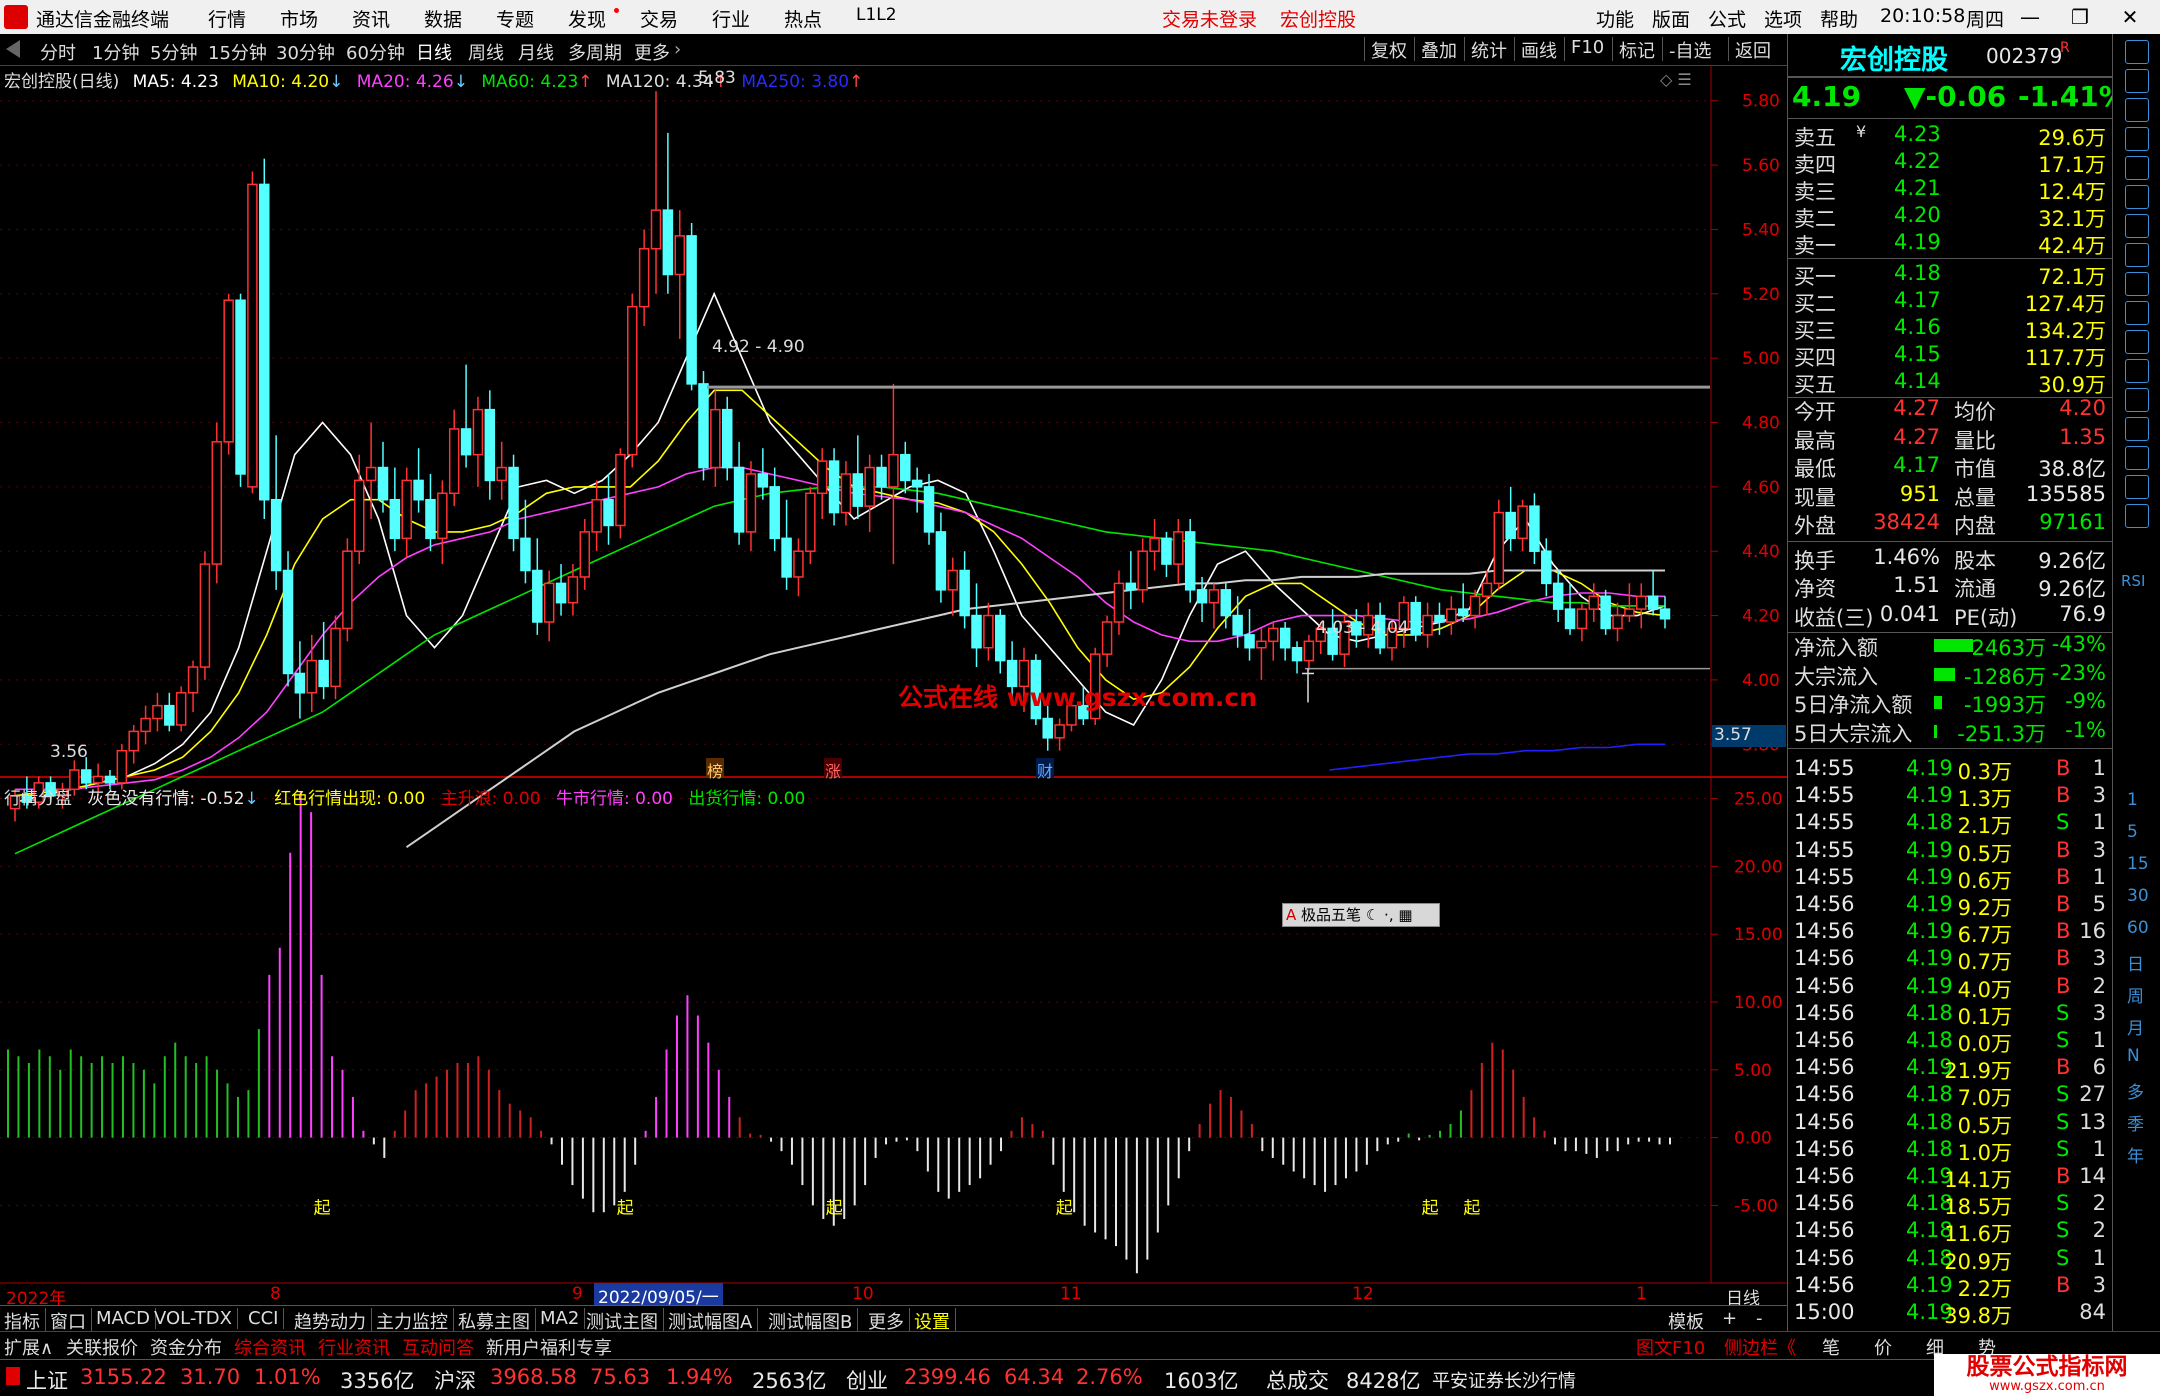  Describe the element at coordinates (1749, 49) in the screenshot. I see `tool-fanhui: 返回` at that location.